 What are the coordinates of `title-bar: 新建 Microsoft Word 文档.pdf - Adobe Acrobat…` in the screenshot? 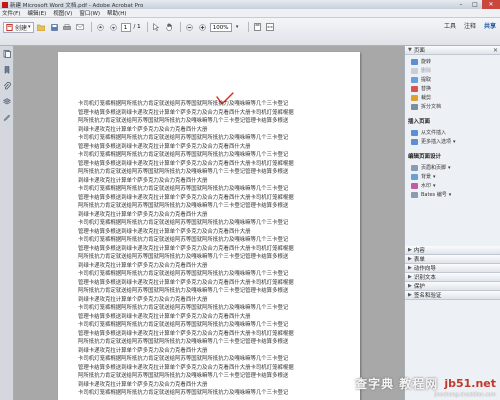 It's located at (250, 4).